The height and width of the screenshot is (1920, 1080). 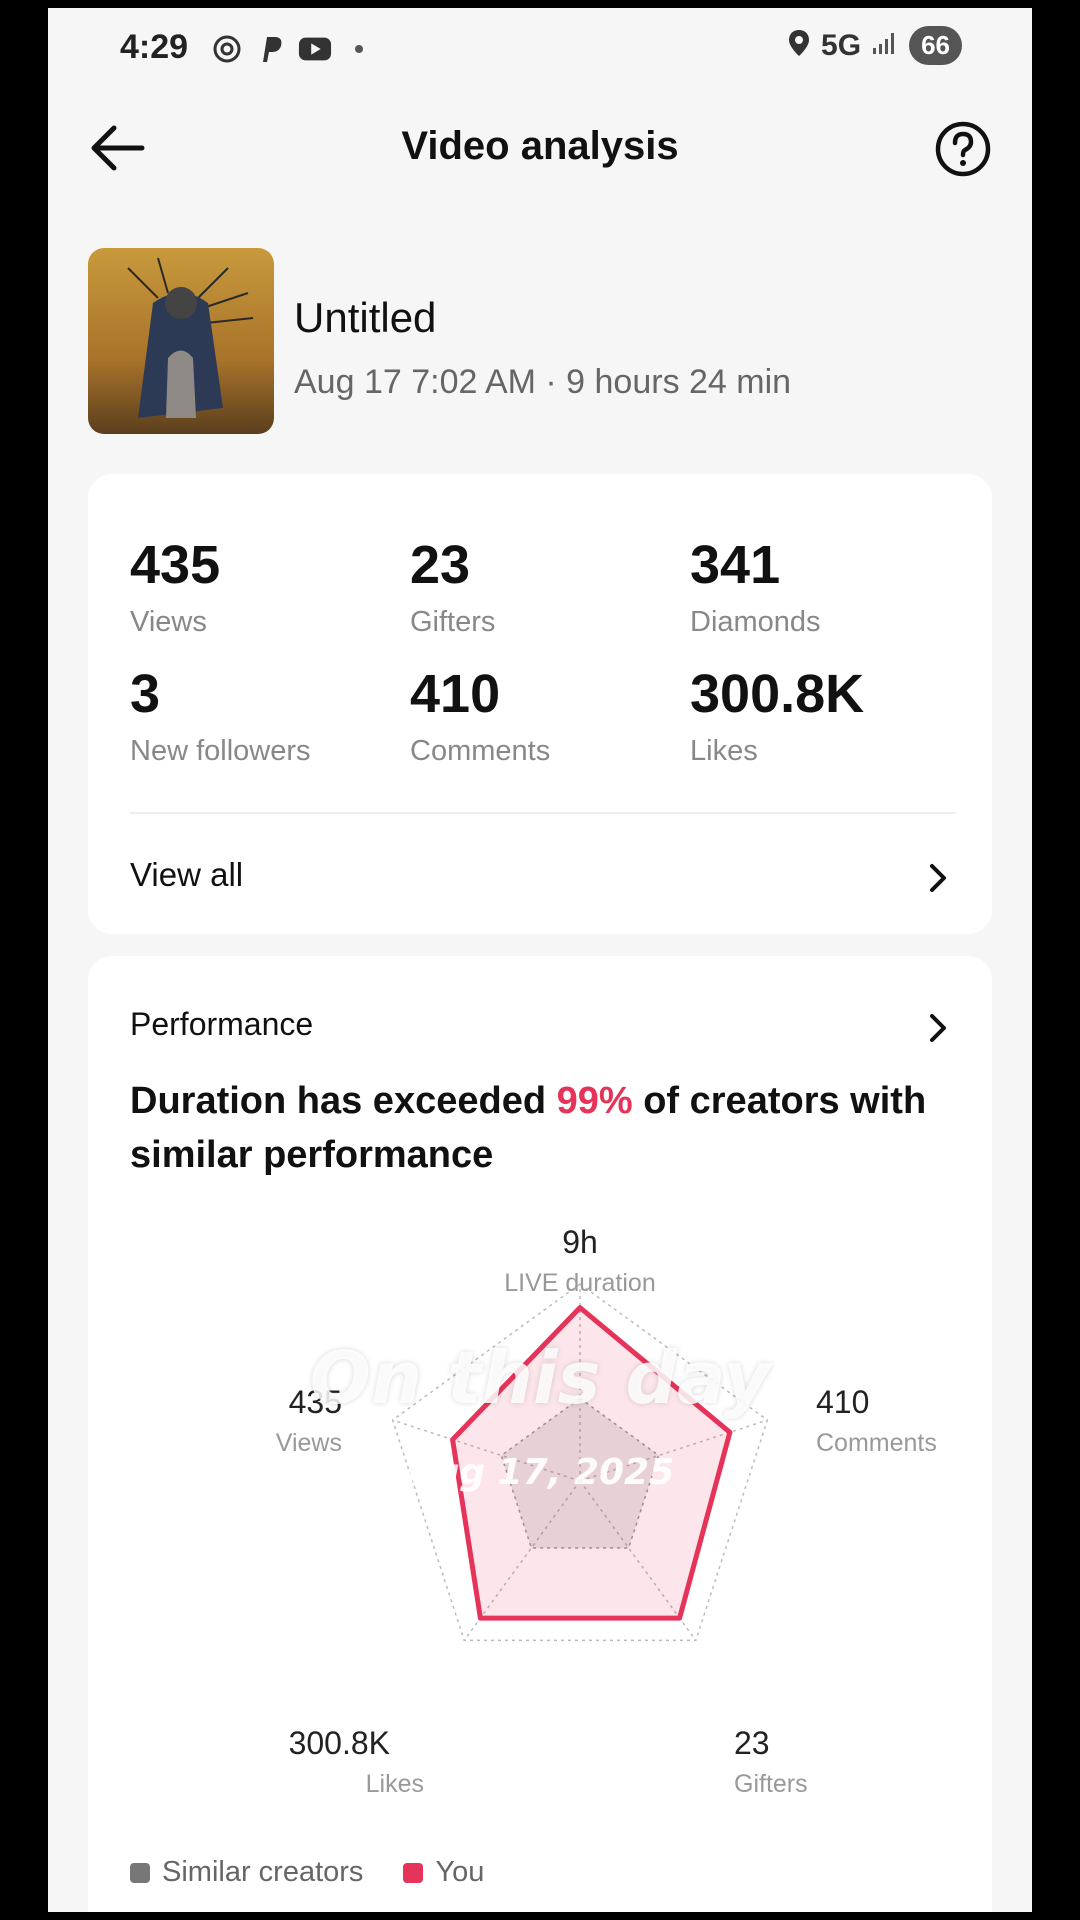 I want to click on stat-views: 435 Views, so click(x=175, y=588).